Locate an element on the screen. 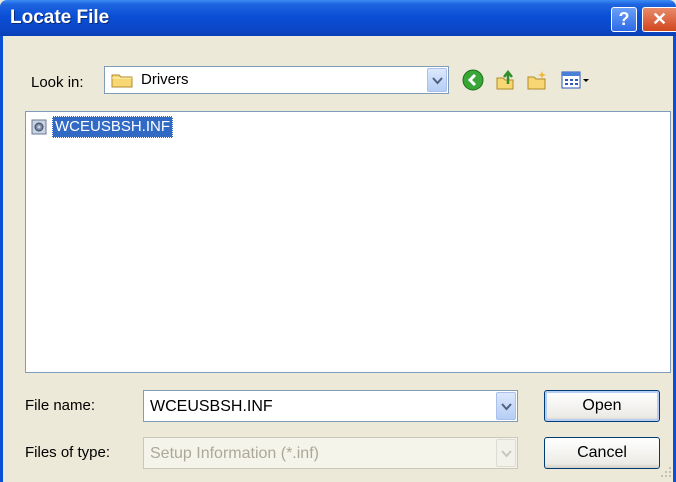 Image resolution: width=676 pixels, height=482 pixels. new-folder-icon is located at coordinates (537, 80).